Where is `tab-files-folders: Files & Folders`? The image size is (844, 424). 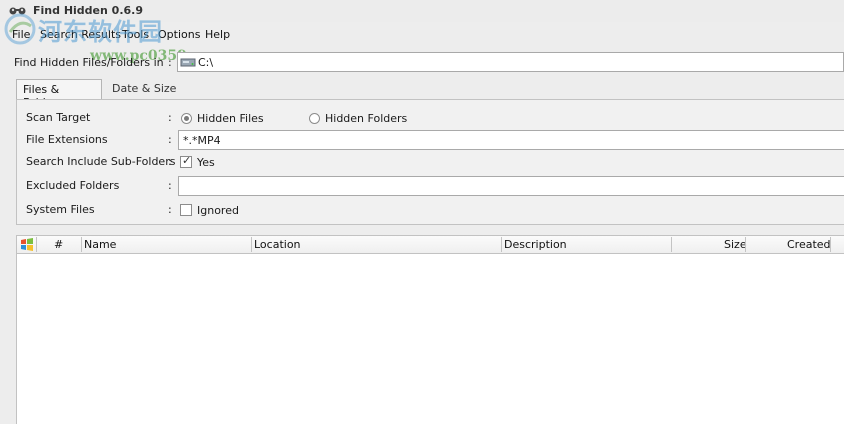 tab-files-folders: Files & Folders is located at coordinates (59, 94).